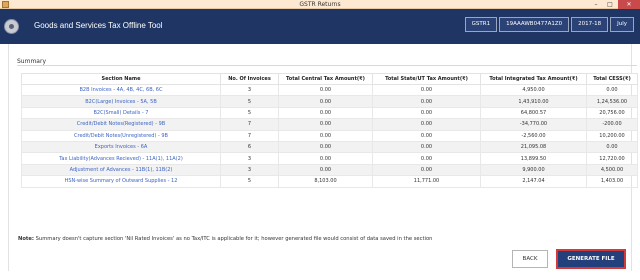 The width and height of the screenshot is (640, 280). What do you see at coordinates (534, 24) in the screenshot?
I see `gstin-badge: 19AAAWB0477A1Z0` at bounding box center [534, 24].